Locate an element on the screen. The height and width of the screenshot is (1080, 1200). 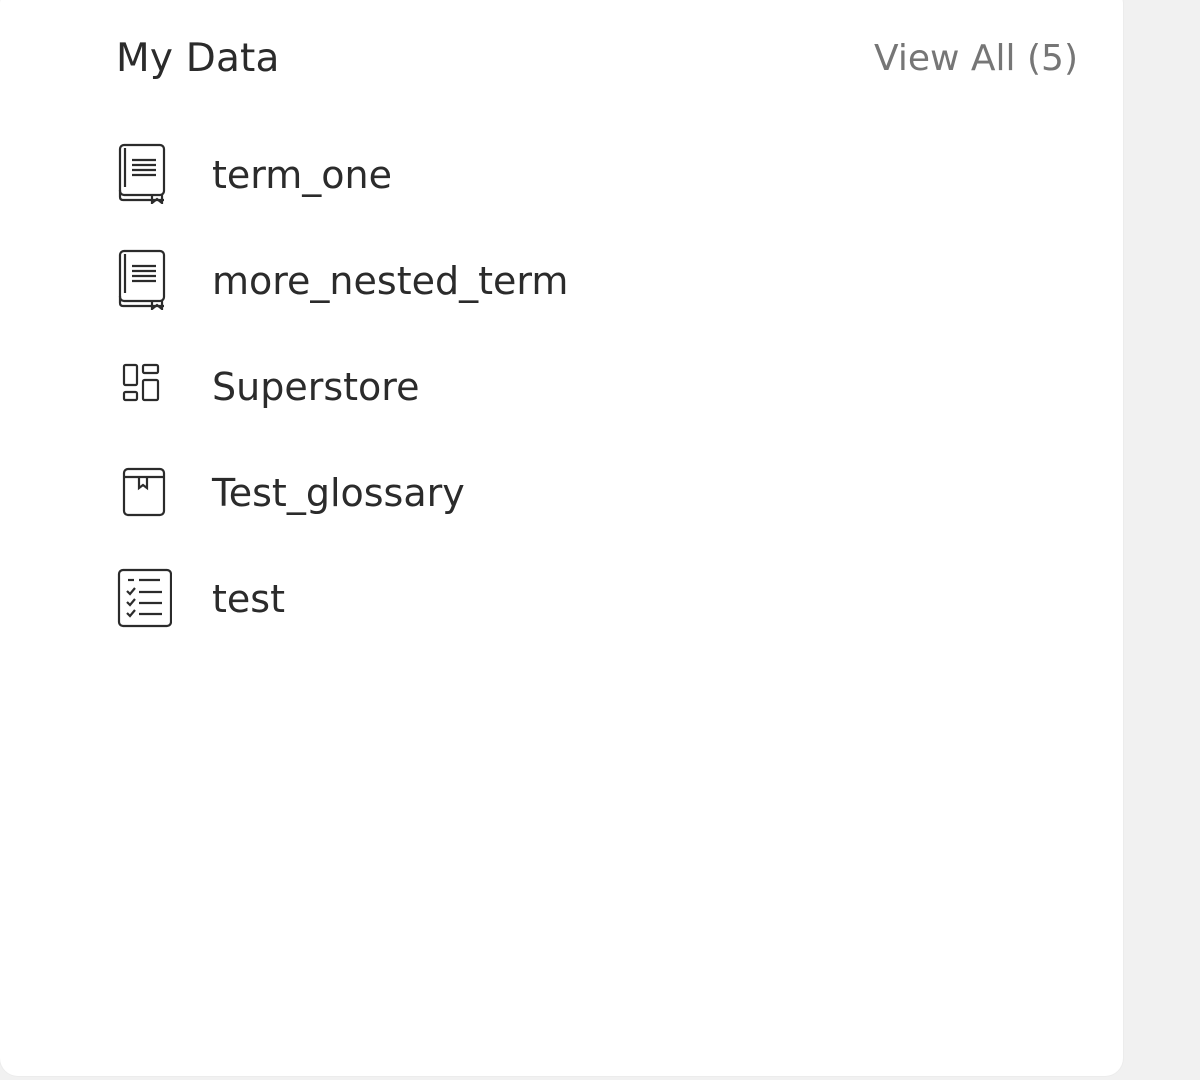
list-item-label: Test_glossary is located at coordinates (338, 493).